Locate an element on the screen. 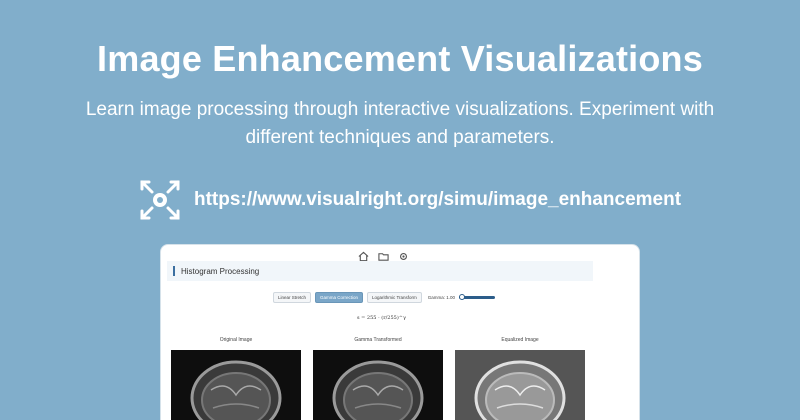 The image size is (800, 420). panel-accent-bar is located at coordinates (174, 271).